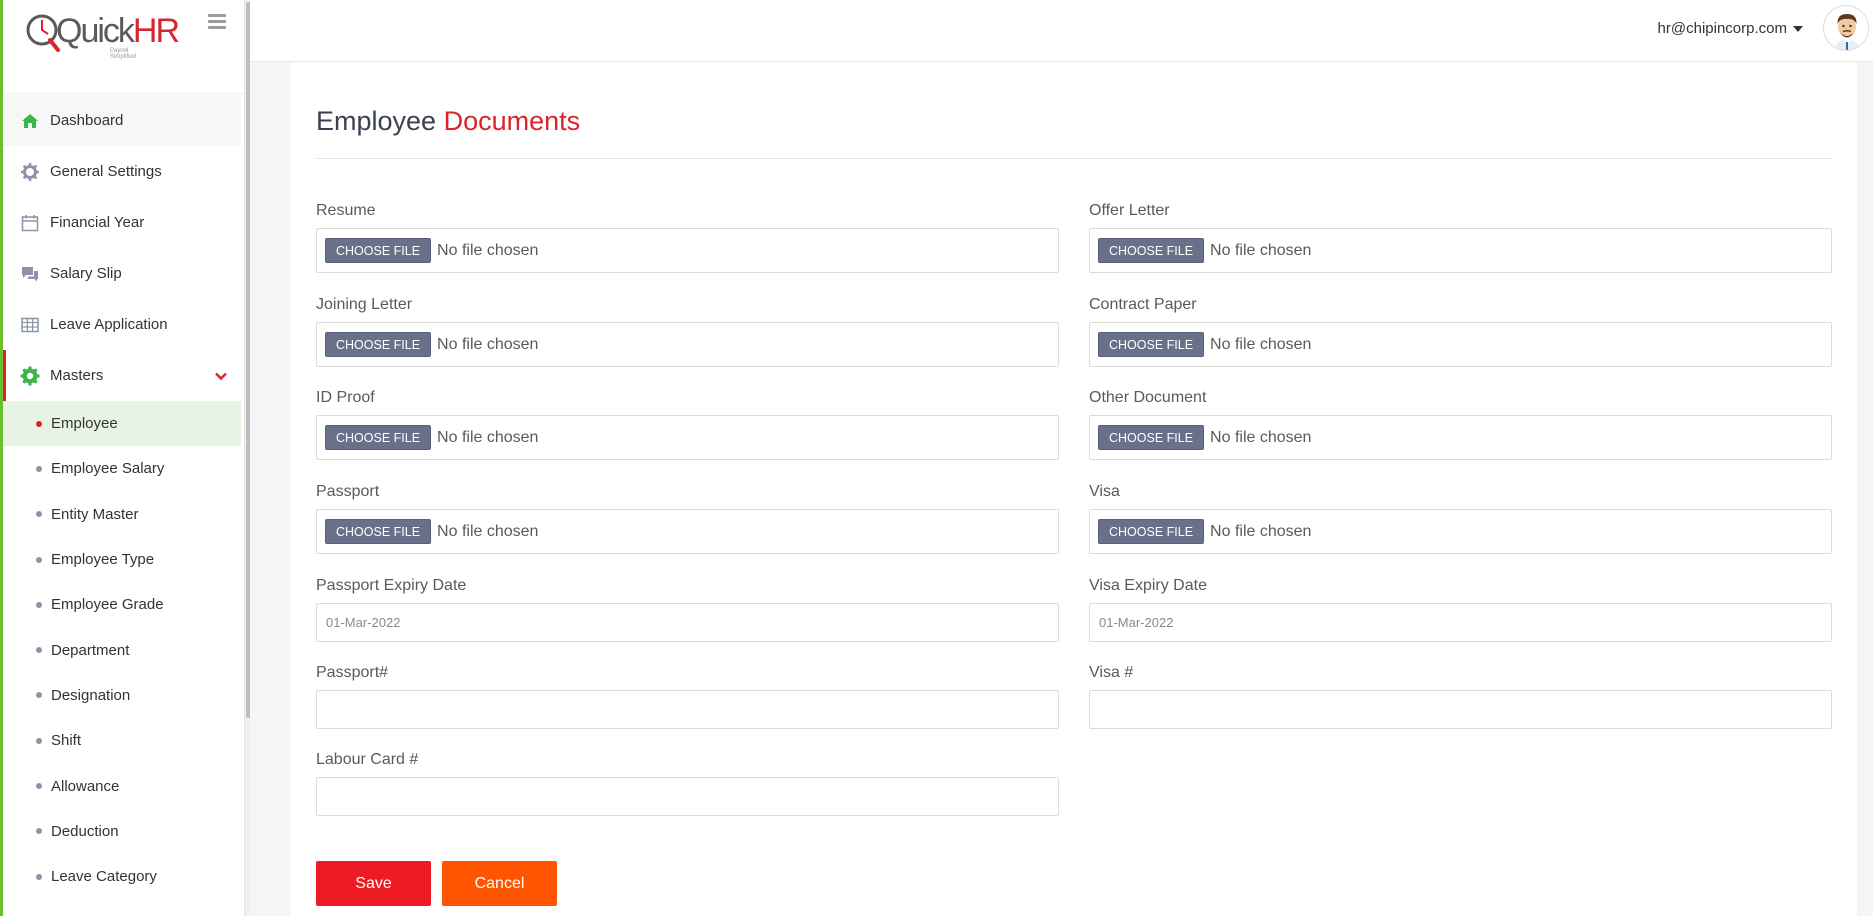 This screenshot has width=1873, height=916. Describe the element at coordinates (687, 796) in the screenshot. I see `labour-card-input` at that location.